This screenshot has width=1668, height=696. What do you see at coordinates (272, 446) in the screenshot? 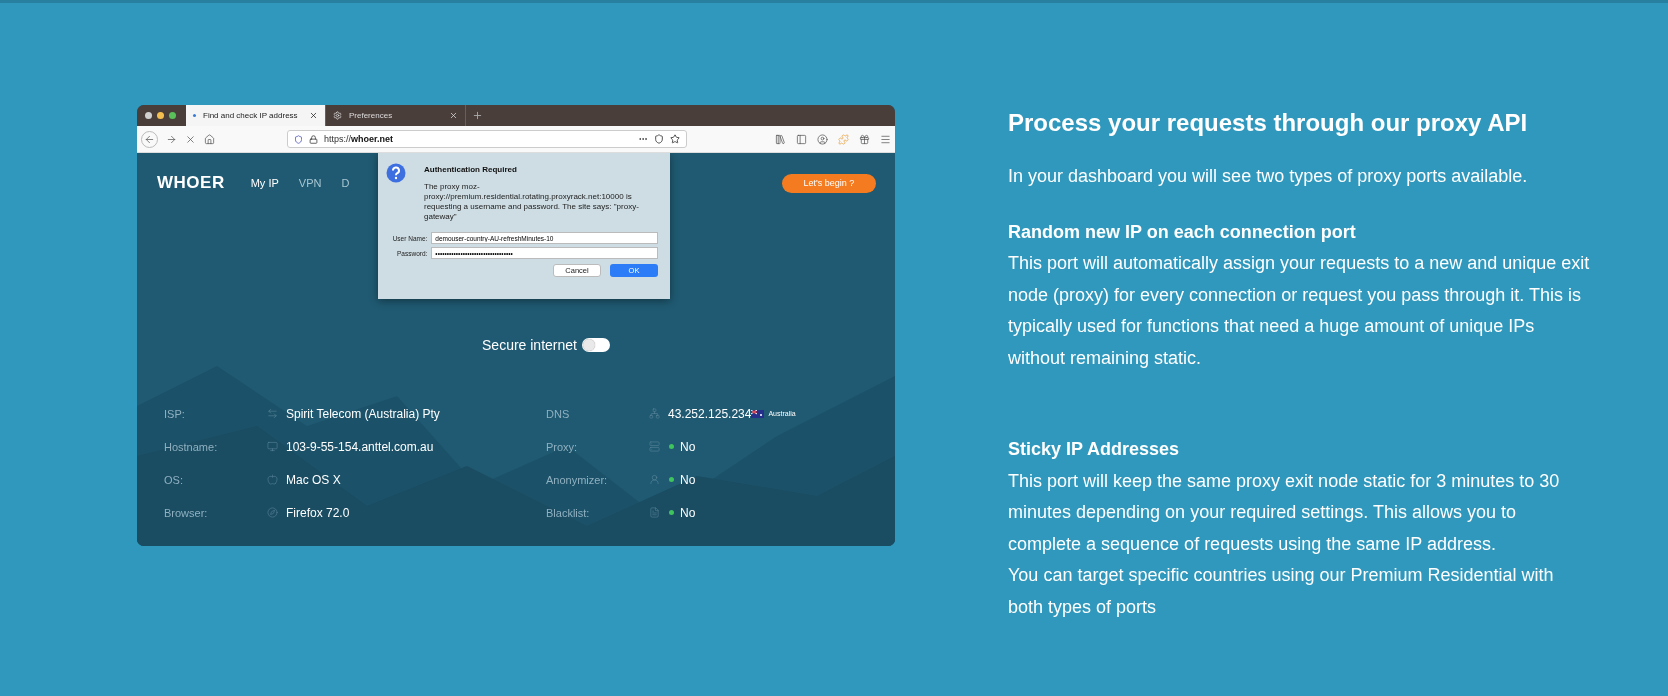
I see `host-icon` at bounding box center [272, 446].